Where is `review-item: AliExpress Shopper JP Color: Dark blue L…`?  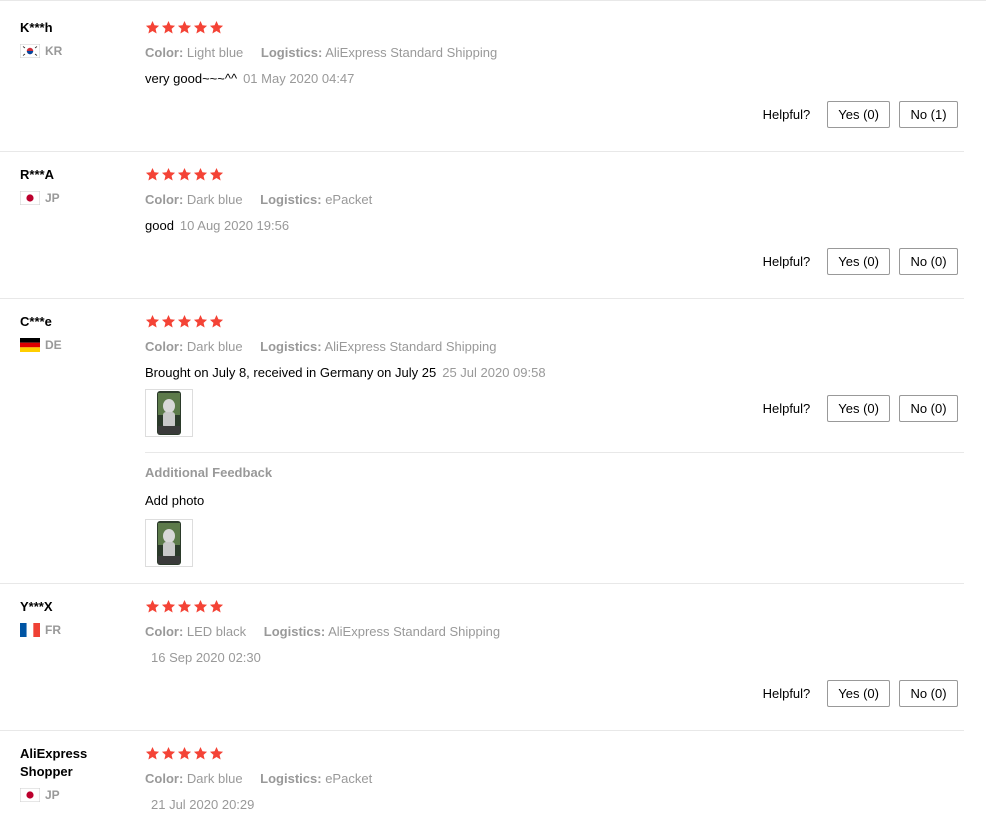
review-item: AliExpress Shopper JP Color: Dark blue L… is located at coordinates (482, 772).